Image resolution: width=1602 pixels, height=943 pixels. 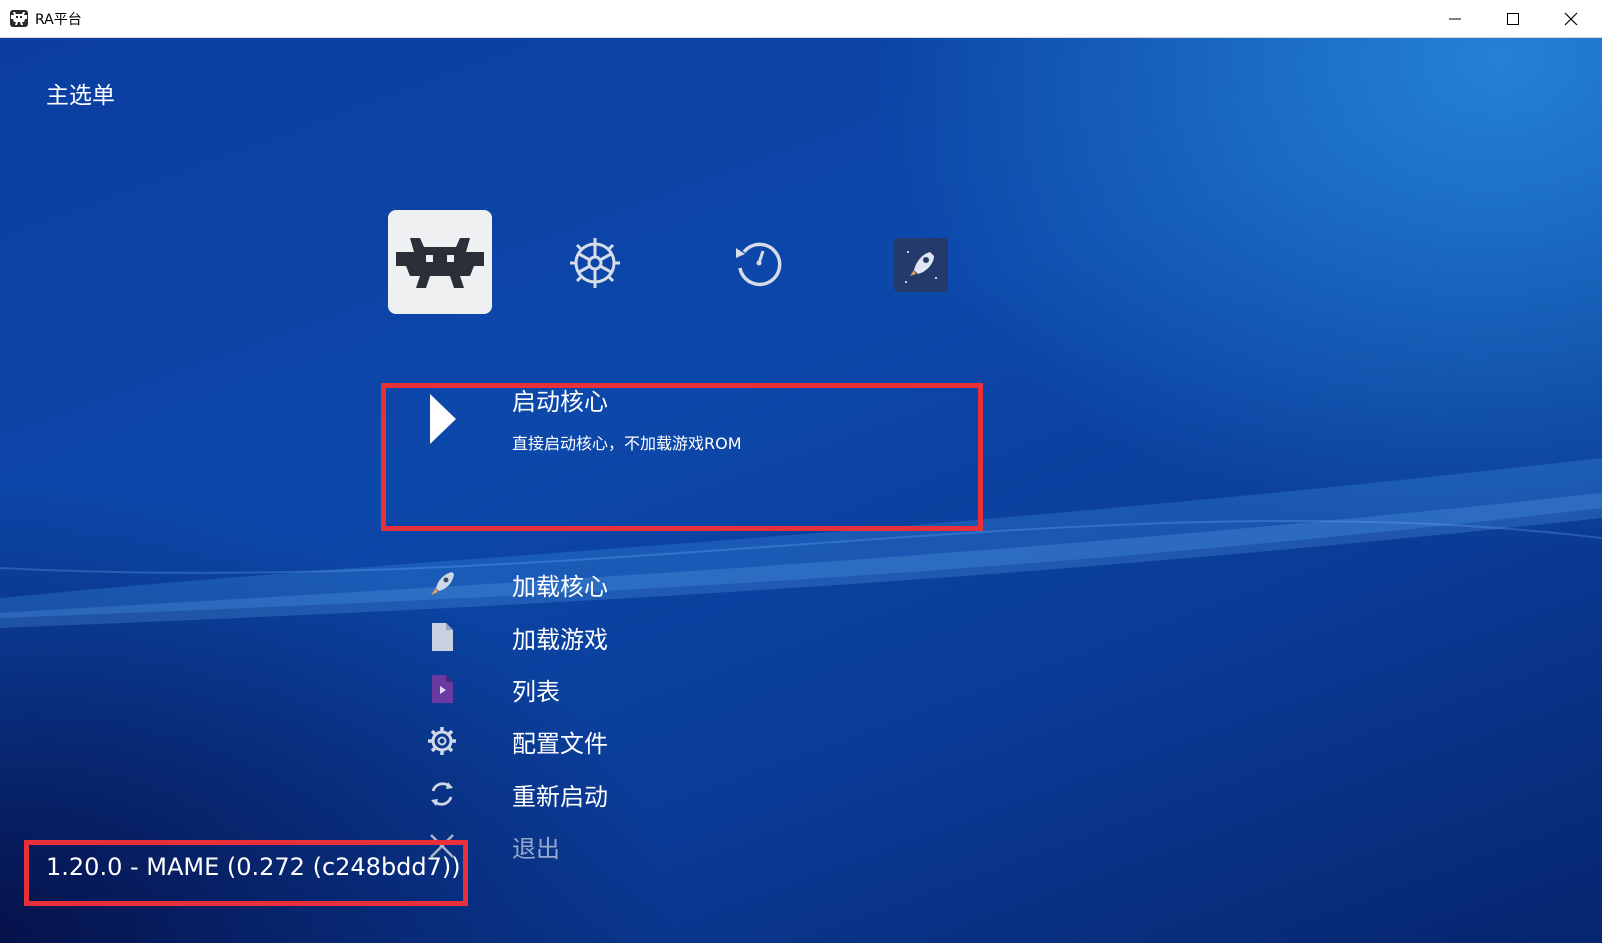 What do you see at coordinates (682, 457) in the screenshot?
I see `selected-item-highlight` at bounding box center [682, 457].